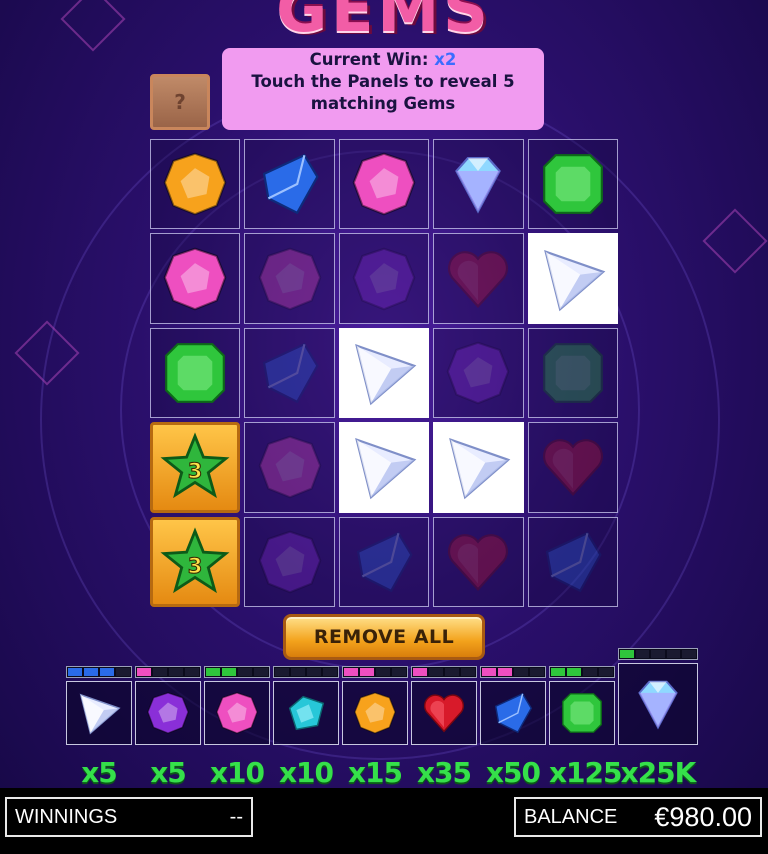 The image size is (768, 854). I want to click on grid-panel-r1-c3, so click(384, 184).